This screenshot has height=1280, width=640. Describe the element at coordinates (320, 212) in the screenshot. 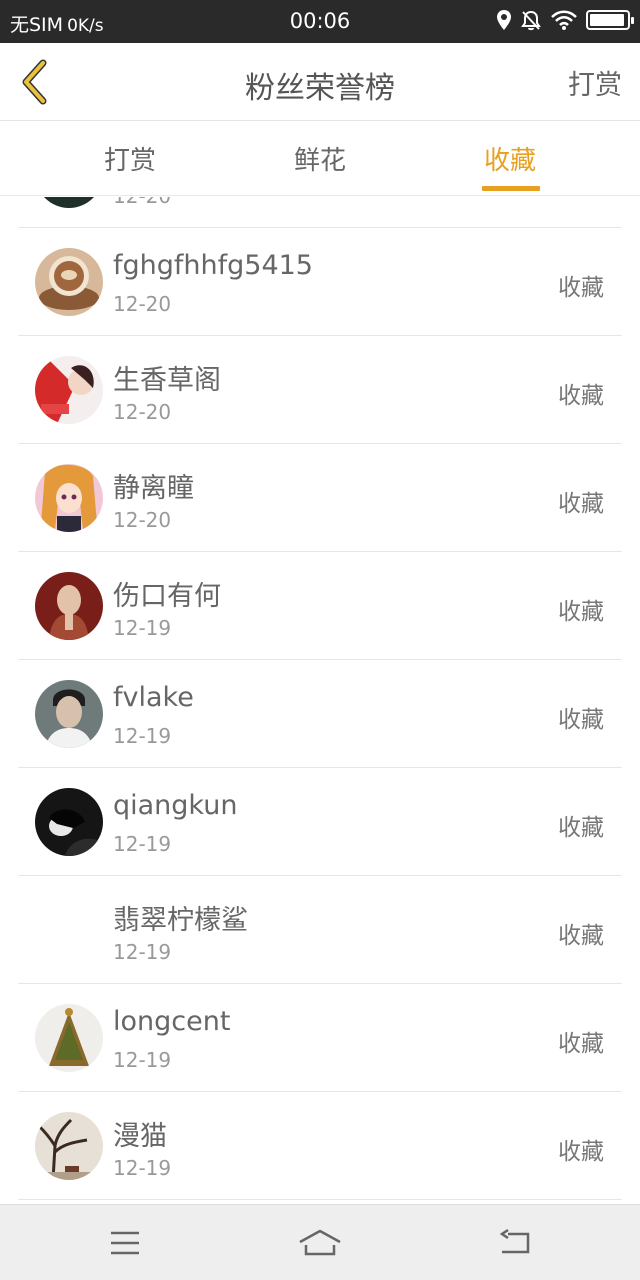

I see `list-item: 12-20` at that location.